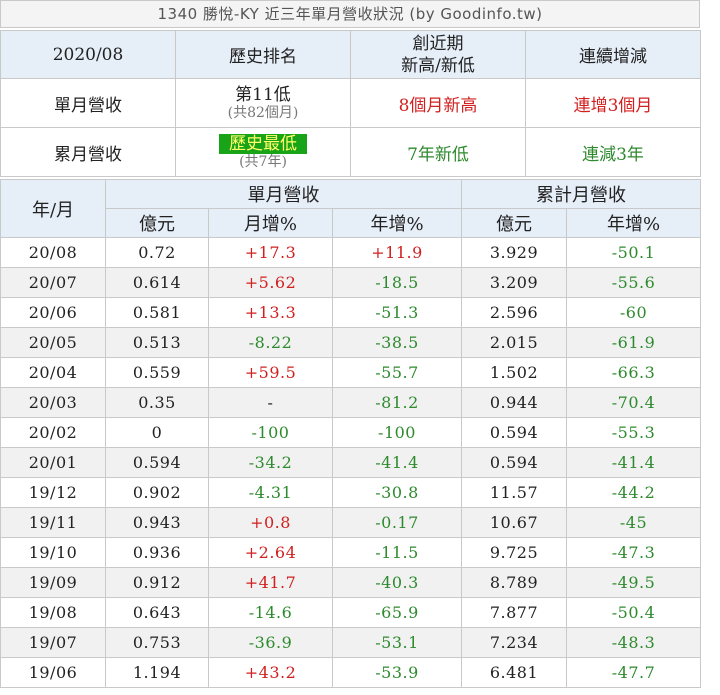 The image size is (720, 695). What do you see at coordinates (53, 582) in the screenshot?
I see `cell-period: 19/09` at bounding box center [53, 582].